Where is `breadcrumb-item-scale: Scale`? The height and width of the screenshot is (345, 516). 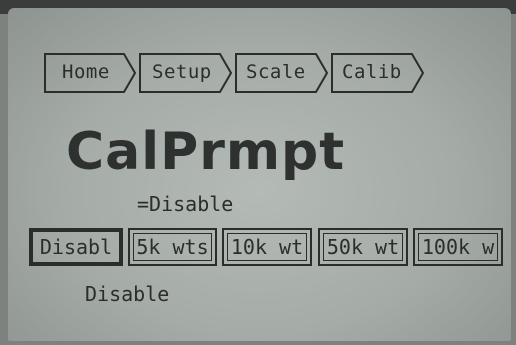
breadcrumb-item-scale: Scale is located at coordinates (276, 72).